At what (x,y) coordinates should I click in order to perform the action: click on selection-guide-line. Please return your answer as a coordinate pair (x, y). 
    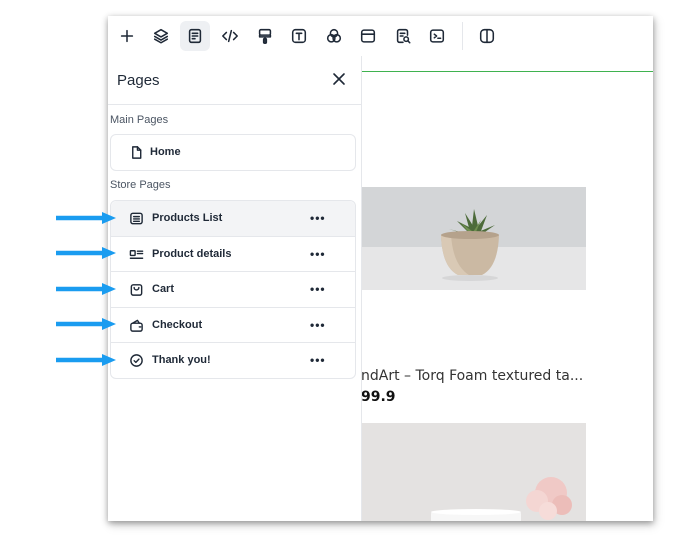
    Looking at the image, I should click on (507, 71).